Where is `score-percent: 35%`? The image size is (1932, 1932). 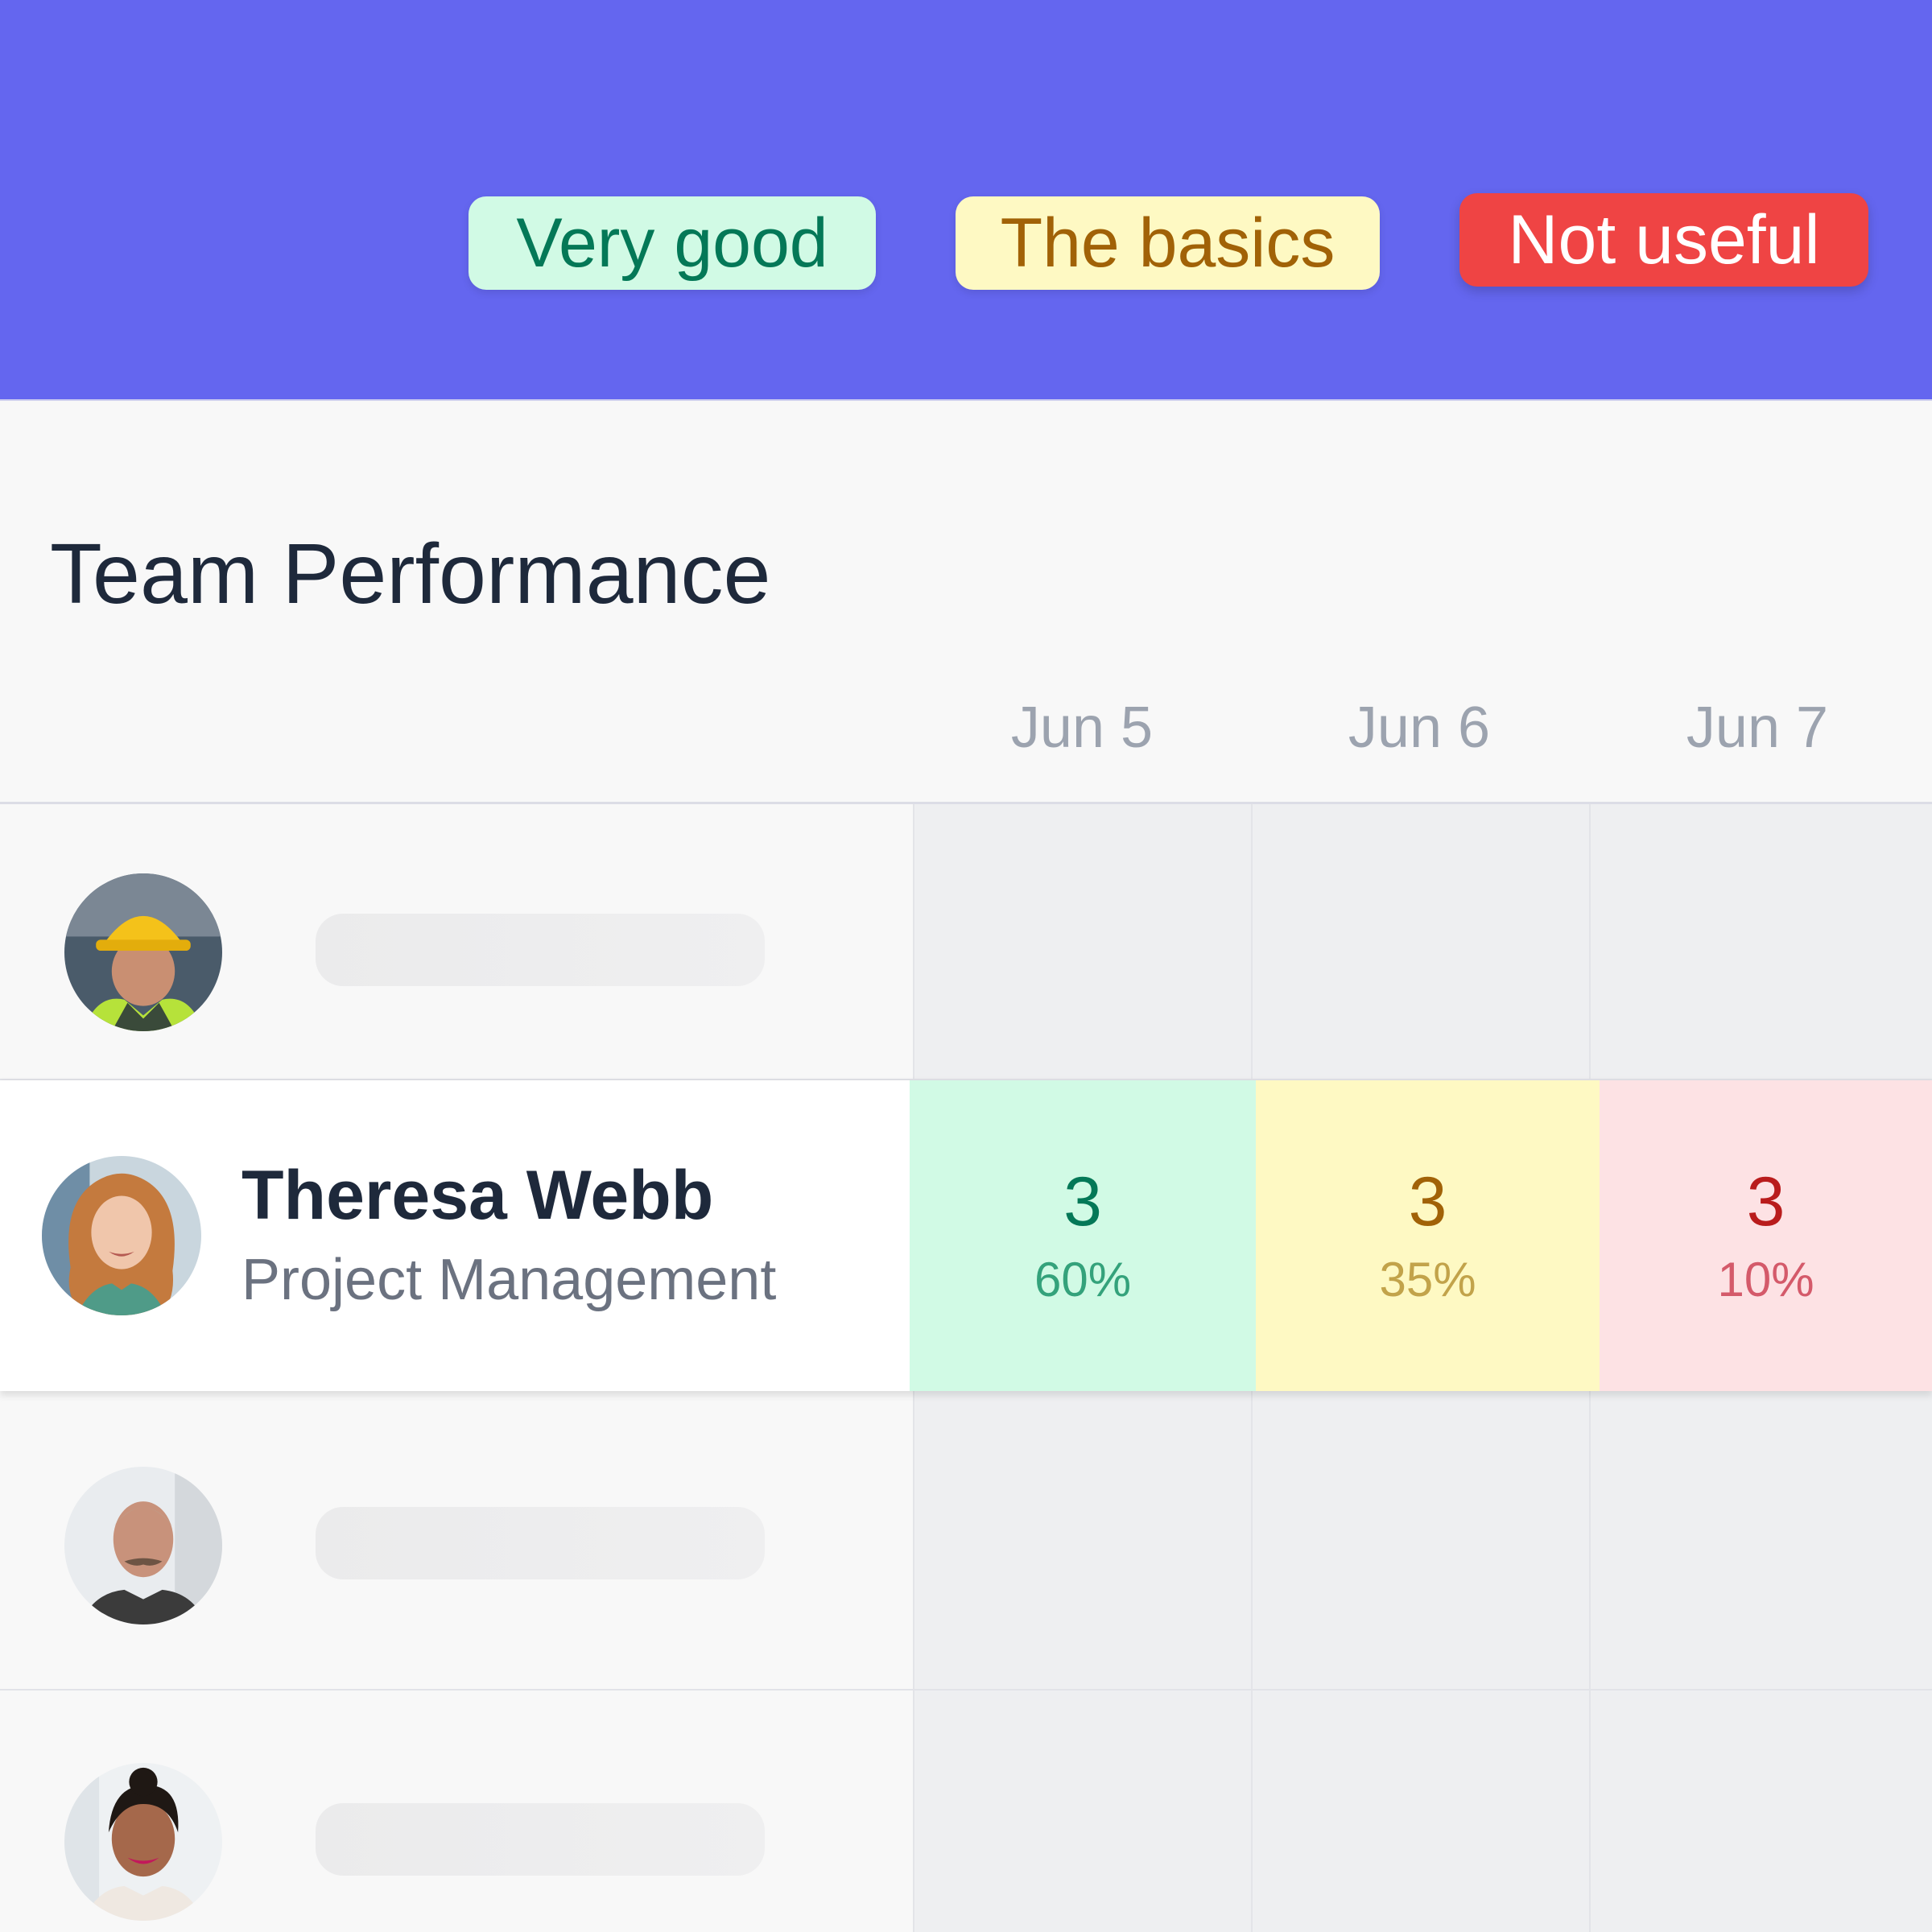 score-percent: 35% is located at coordinates (1427, 1280).